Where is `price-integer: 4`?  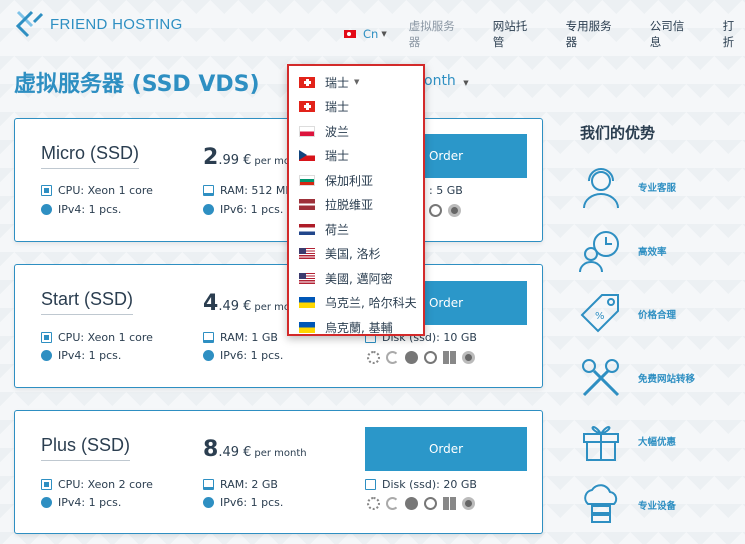
price-integer: 4 is located at coordinates (211, 303).